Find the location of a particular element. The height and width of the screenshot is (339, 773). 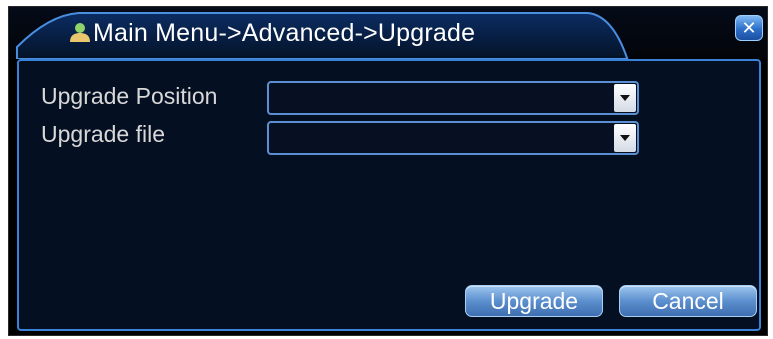

cancel-button: Cancel is located at coordinates (688, 301).